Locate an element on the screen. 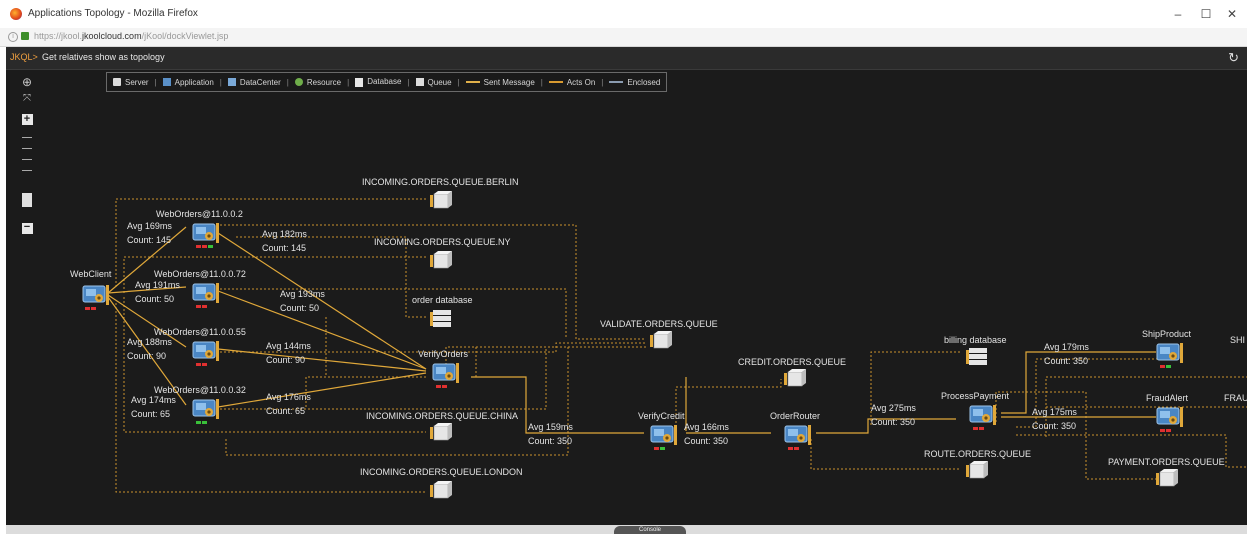 The image size is (1247, 534). edge-avg: Avg 179ms is located at coordinates (1066, 347).